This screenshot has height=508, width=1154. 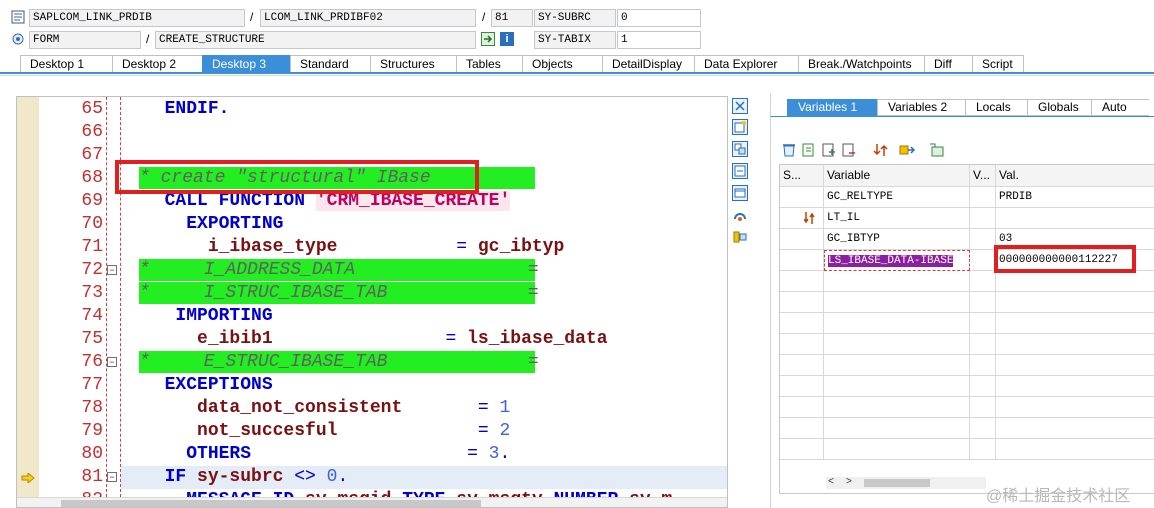 I want to click on vtab-variables-1: Variables 1, so click(x=832, y=107).